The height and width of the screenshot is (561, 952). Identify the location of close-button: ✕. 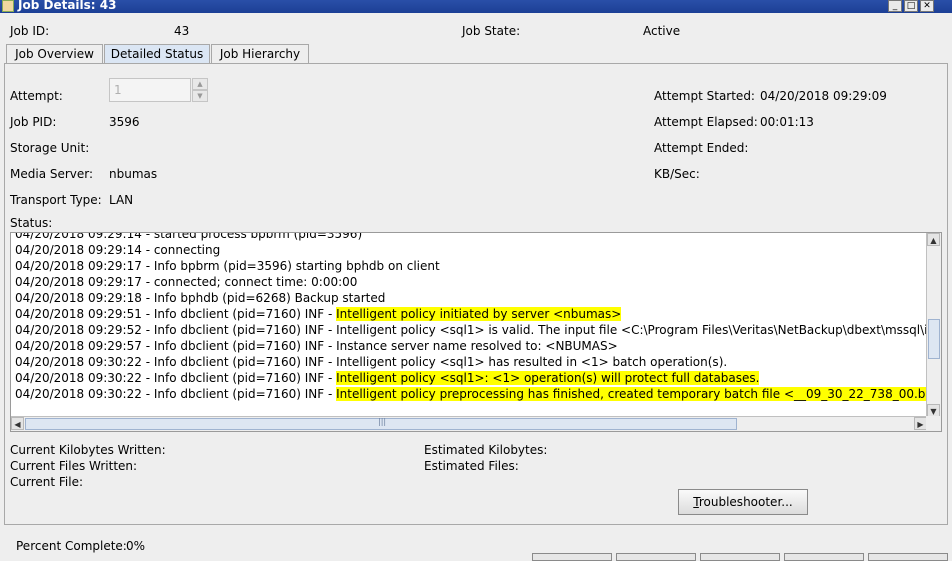
(927, 6).